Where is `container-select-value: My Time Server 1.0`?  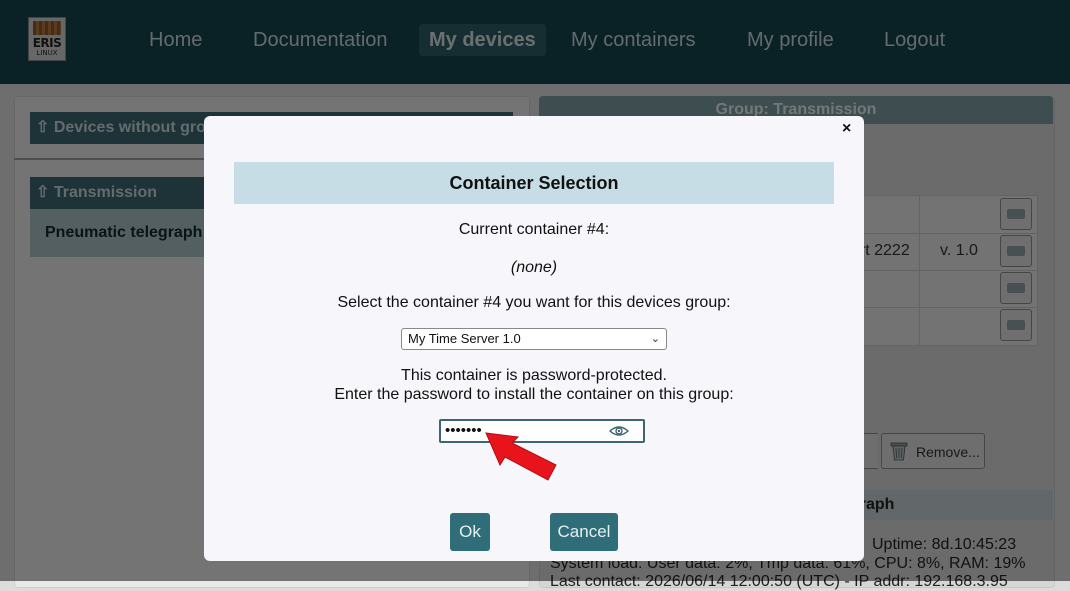 container-select-value: My Time Server 1.0 is located at coordinates (464, 338).